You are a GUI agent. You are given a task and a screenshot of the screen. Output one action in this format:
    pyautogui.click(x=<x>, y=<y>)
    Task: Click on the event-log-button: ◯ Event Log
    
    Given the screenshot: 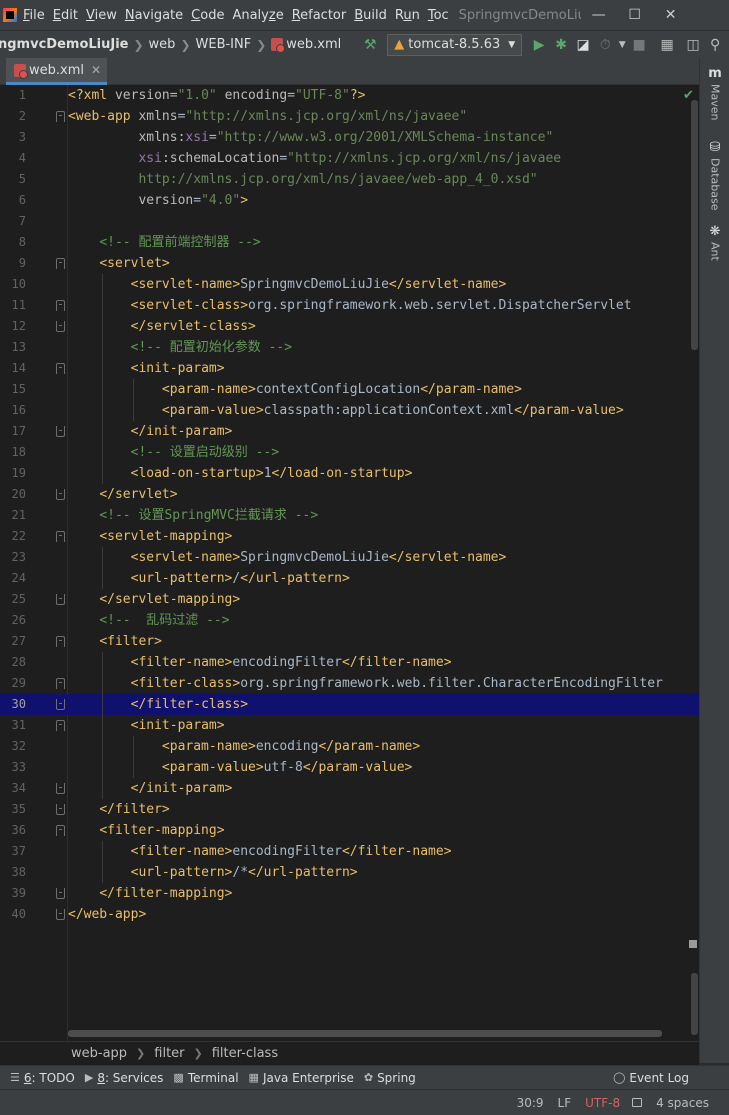 What is the action you would take?
    pyautogui.click(x=651, y=1078)
    